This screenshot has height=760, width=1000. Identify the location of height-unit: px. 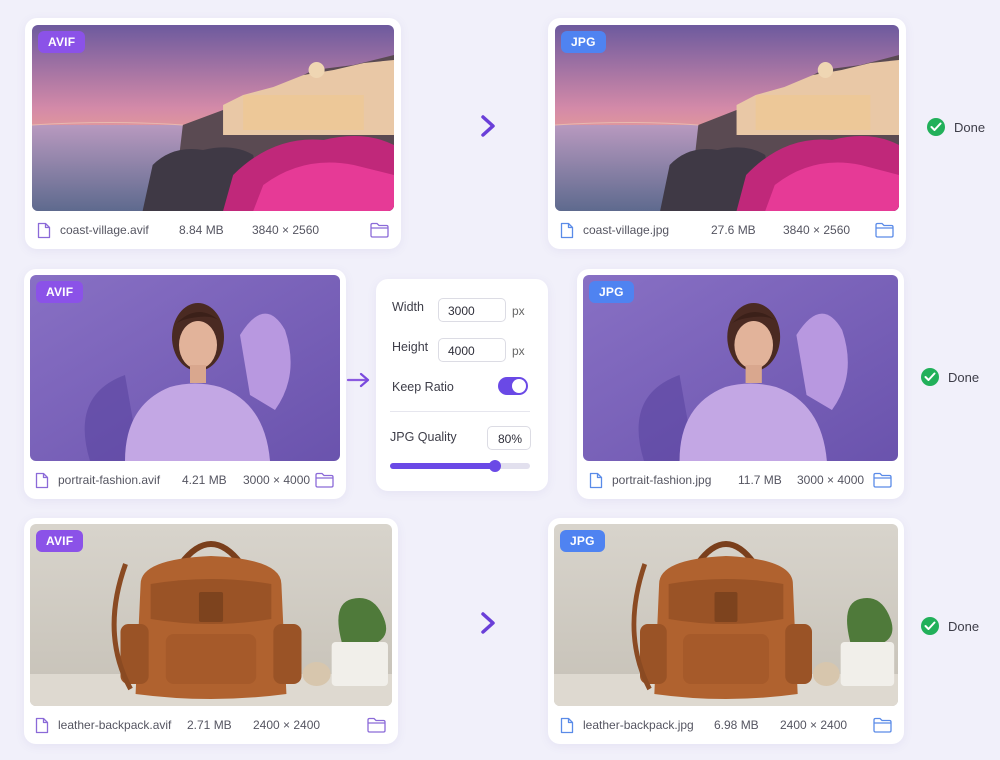
(518, 351).